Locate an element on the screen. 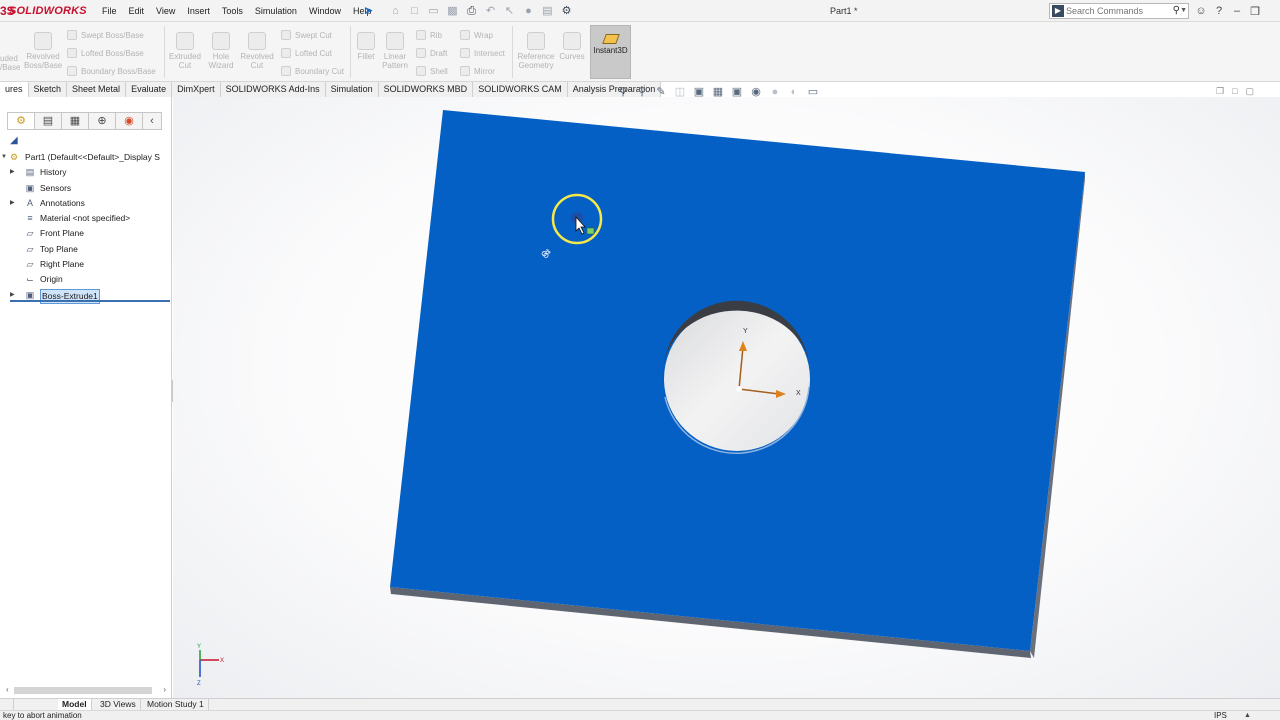 The height and width of the screenshot is (720, 1280). search-input is located at coordinates (1116, 11).